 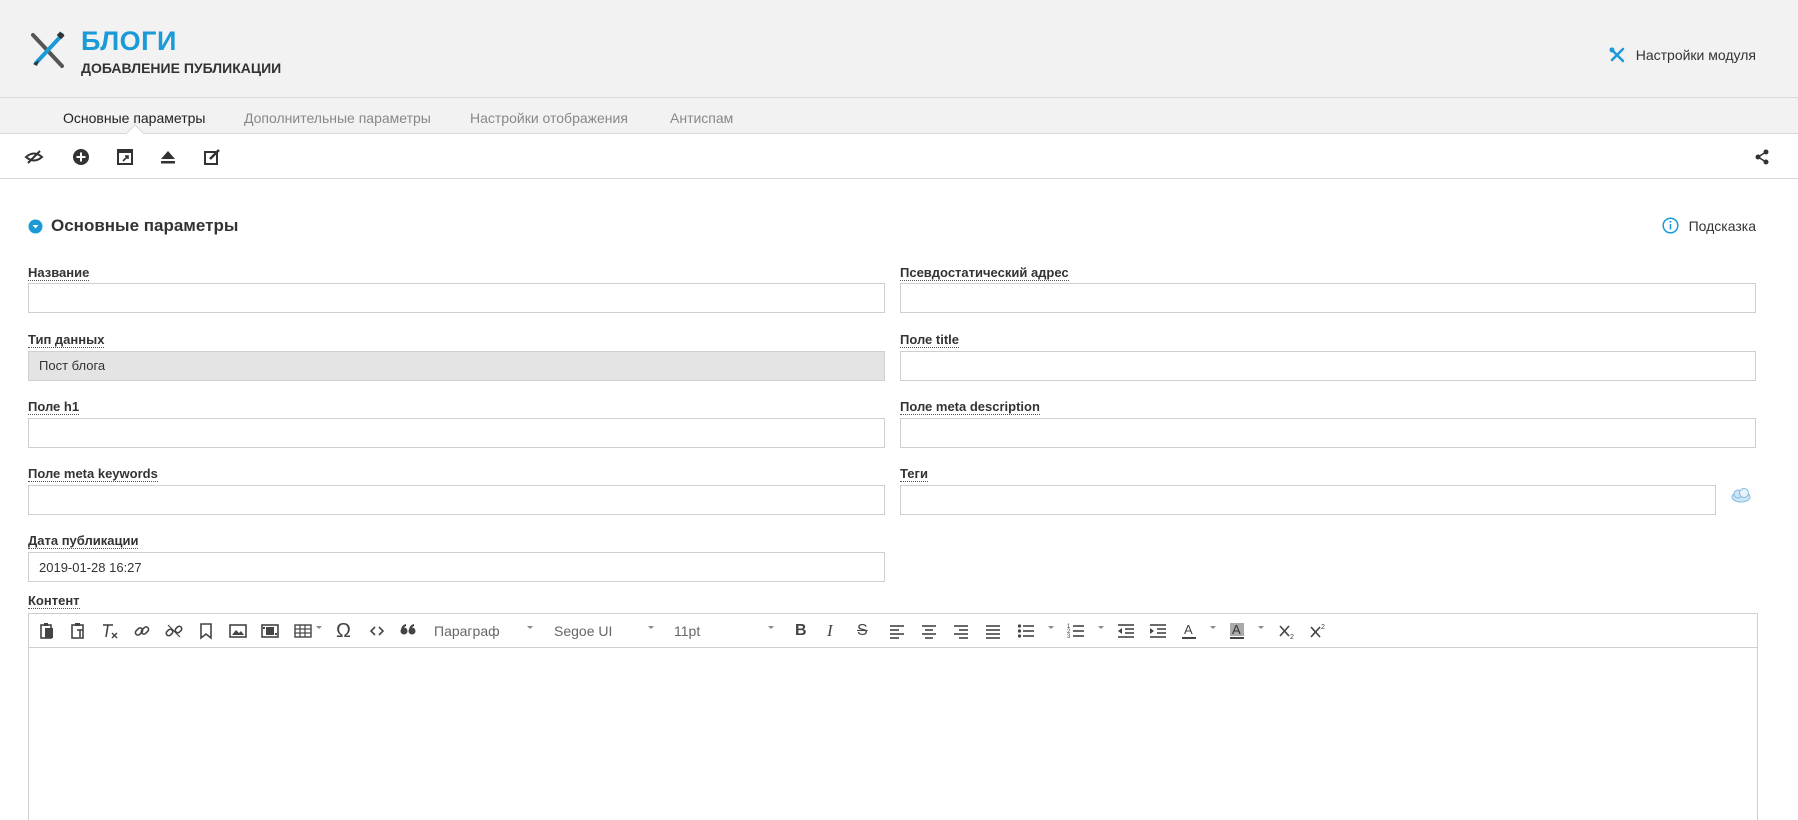 What do you see at coordinates (142, 631) in the screenshot?
I see `link-icon` at bounding box center [142, 631].